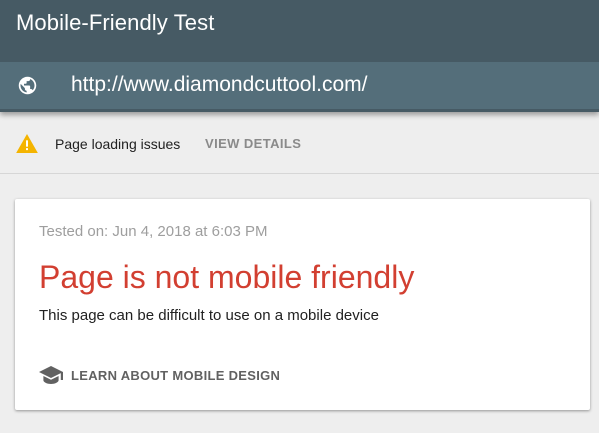  Describe the element at coordinates (176, 375) in the screenshot. I see `learn-mobile-design-label: LEARN ABOUT MOBILE DESIGN` at that location.